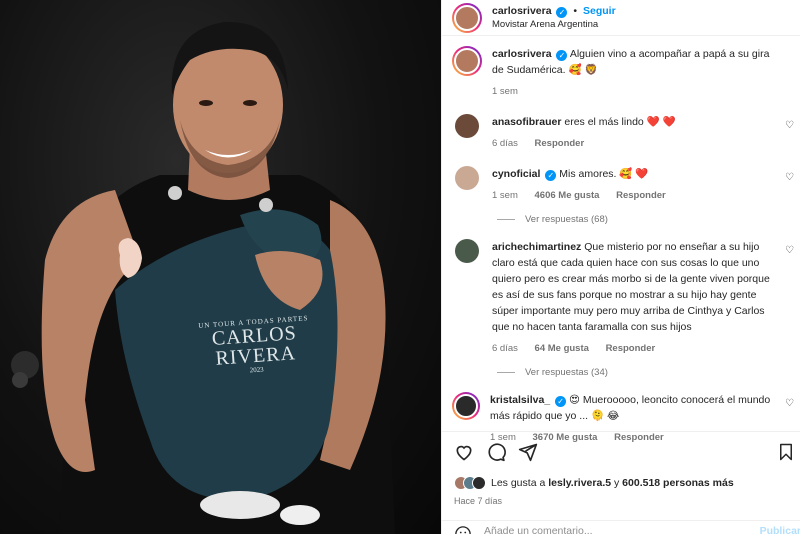 The image size is (800, 534). What do you see at coordinates (518, 483) in the screenshot?
I see `likes-prefix: Les gusta a` at bounding box center [518, 483].